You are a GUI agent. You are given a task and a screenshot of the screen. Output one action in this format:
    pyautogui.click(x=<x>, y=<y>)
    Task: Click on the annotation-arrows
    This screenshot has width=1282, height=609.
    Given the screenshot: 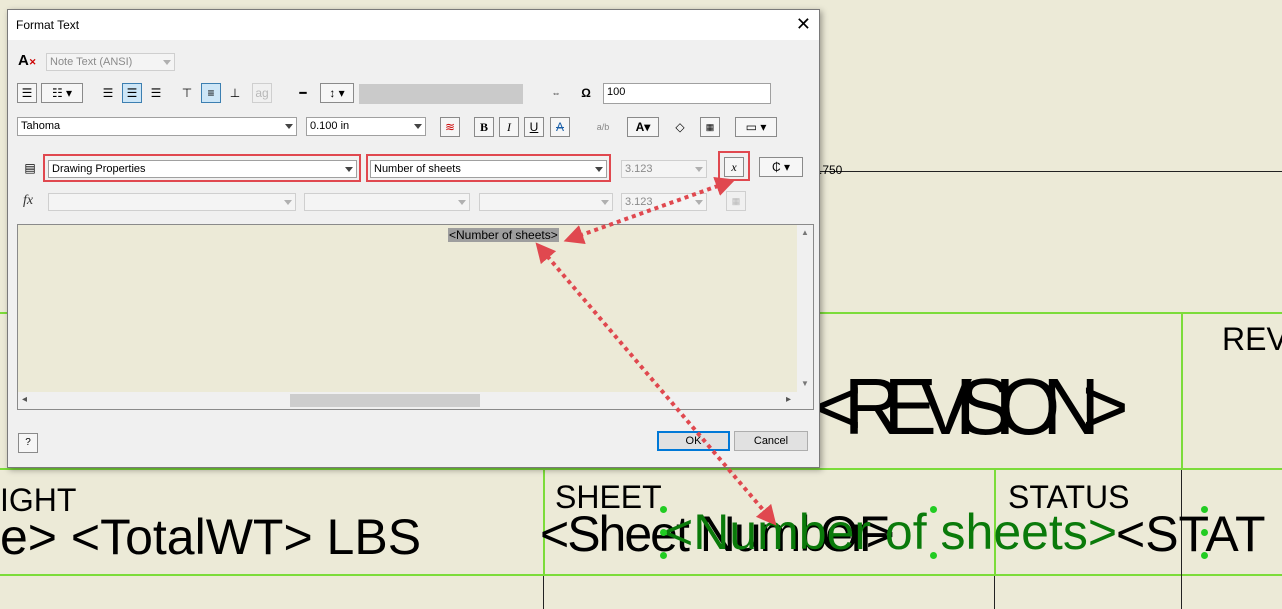 What is the action you would take?
    pyautogui.click(x=656, y=351)
    